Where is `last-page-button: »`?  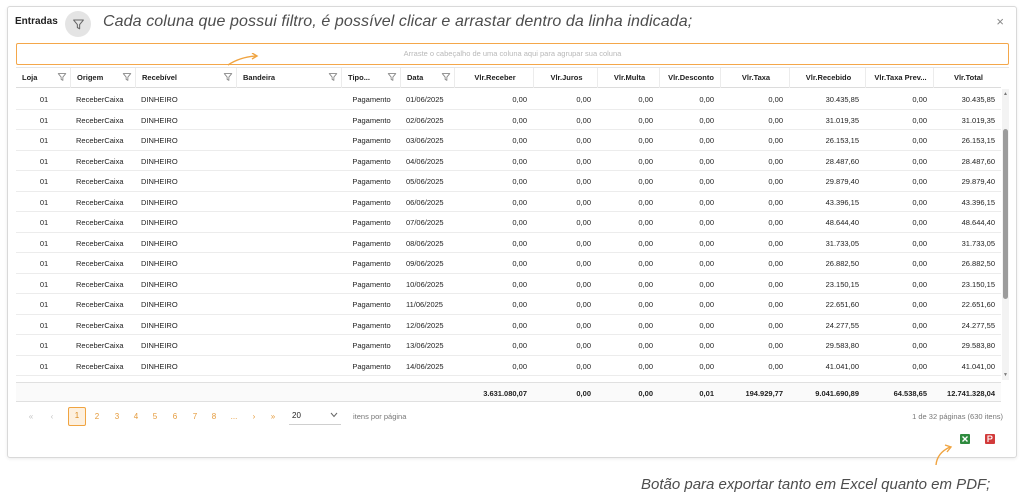 last-page-button: » is located at coordinates (273, 416).